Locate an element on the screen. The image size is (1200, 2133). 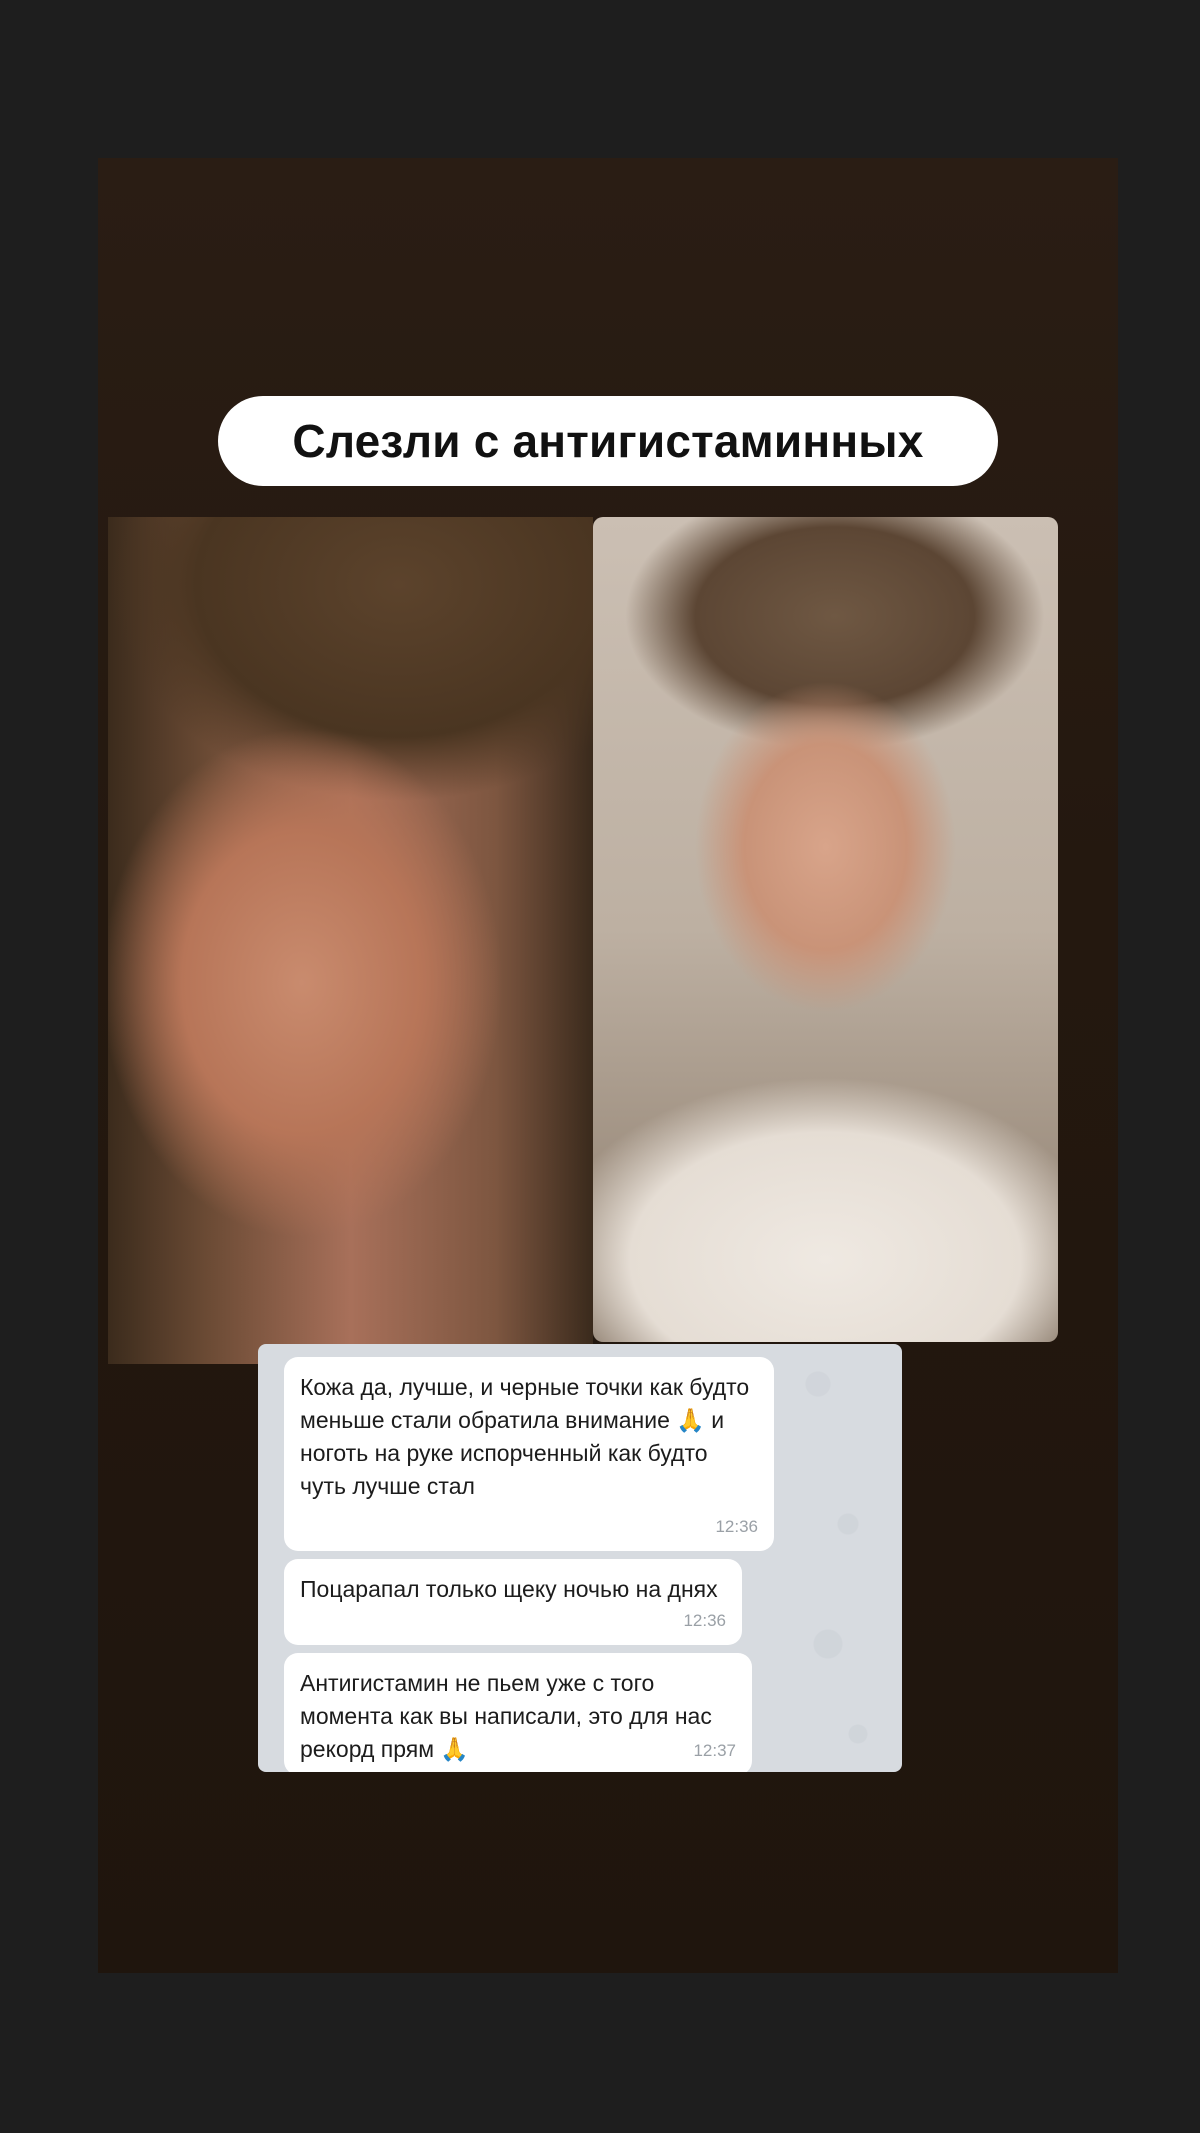
story-title: Слезли с антигистаминных is located at coordinates (608, 441).